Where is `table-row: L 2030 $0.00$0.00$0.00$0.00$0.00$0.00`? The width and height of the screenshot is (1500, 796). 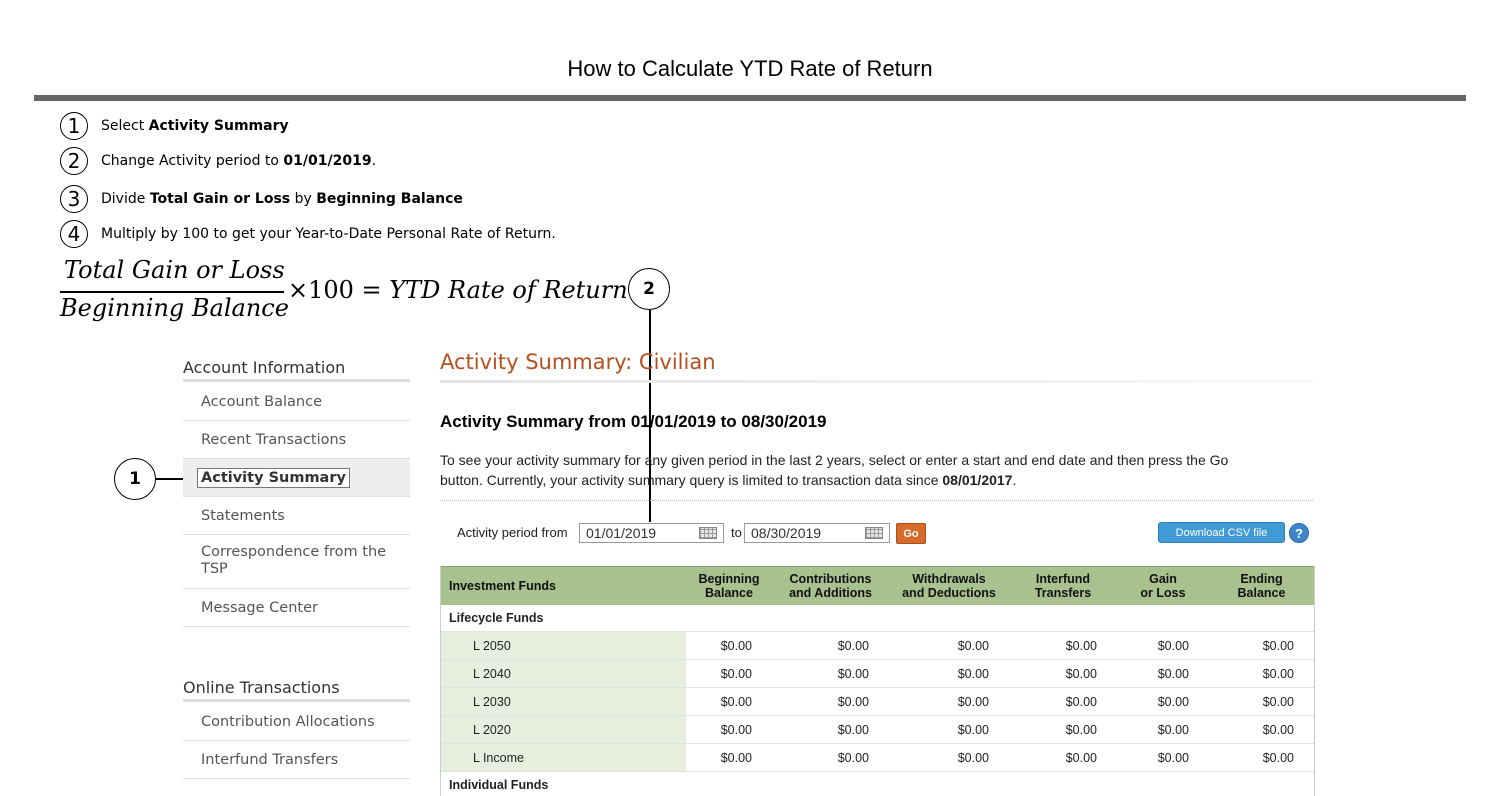
table-row: L 2030 $0.00$0.00$0.00$0.00$0.00$0.00 is located at coordinates (877, 702).